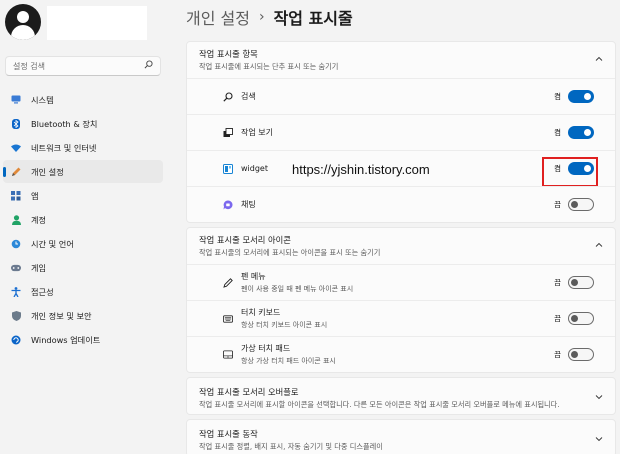 Image resolution: width=620 pixels, height=454 pixels. What do you see at coordinates (23, 22) in the screenshot?
I see `avatar` at bounding box center [23, 22].